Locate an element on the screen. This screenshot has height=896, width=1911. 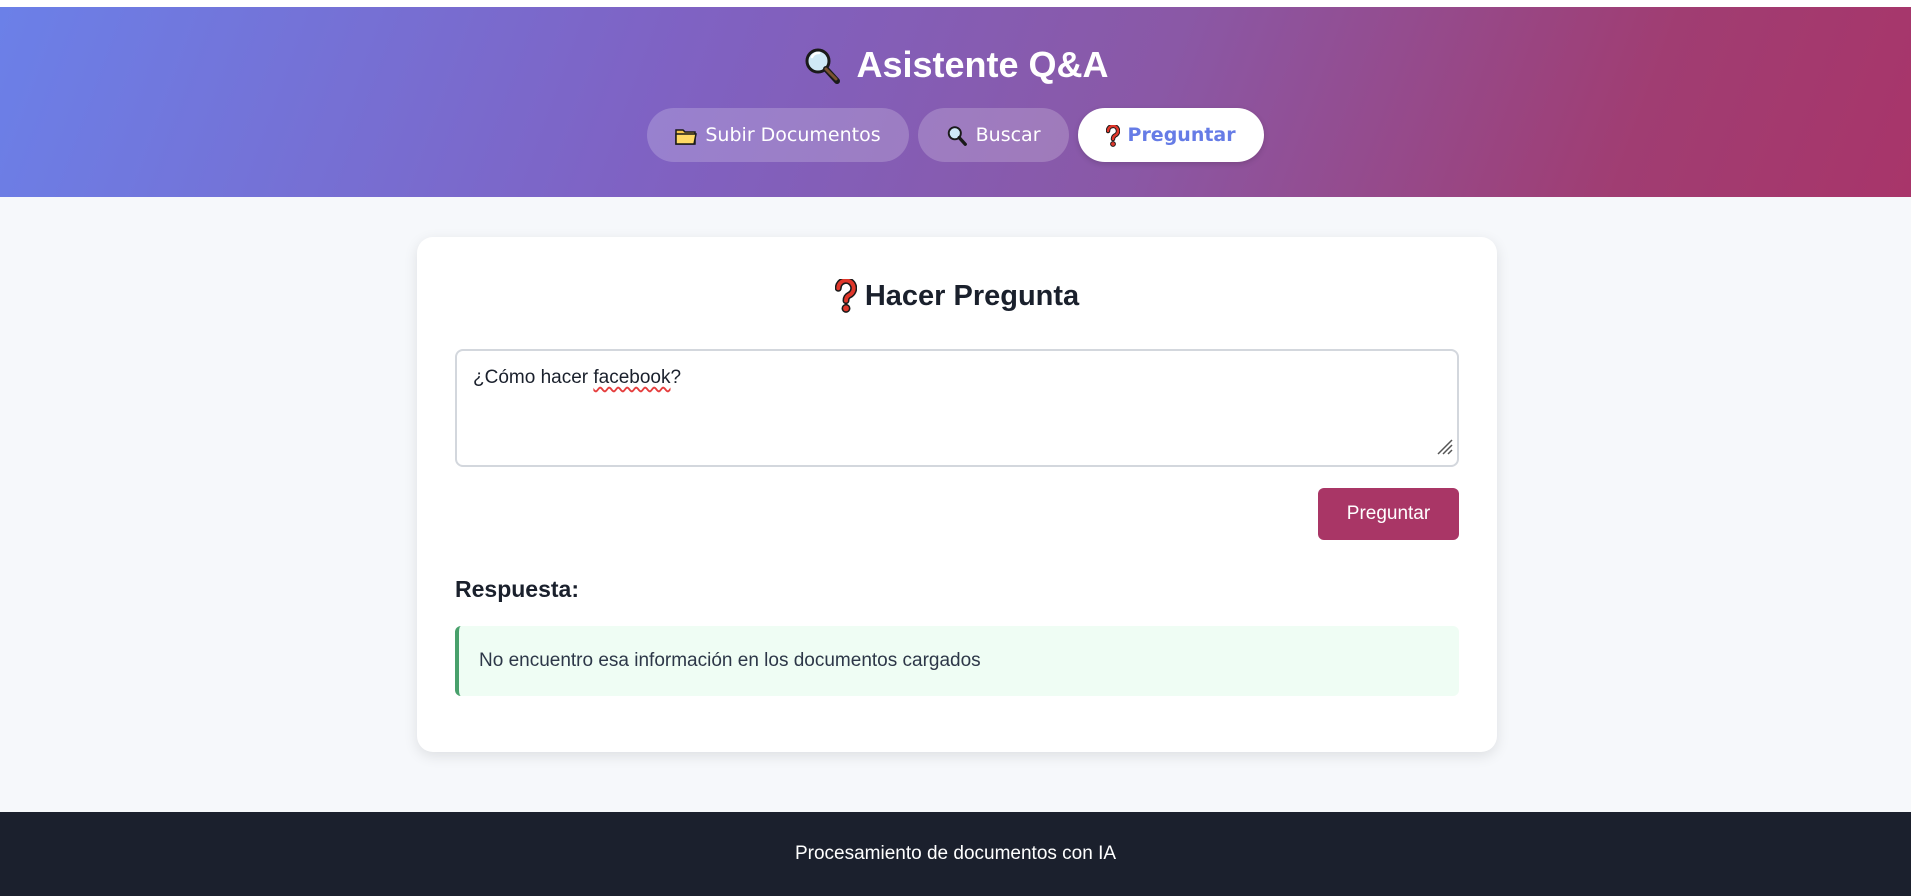
question-text-before: ¿Cómo hacer is located at coordinates (533, 377).